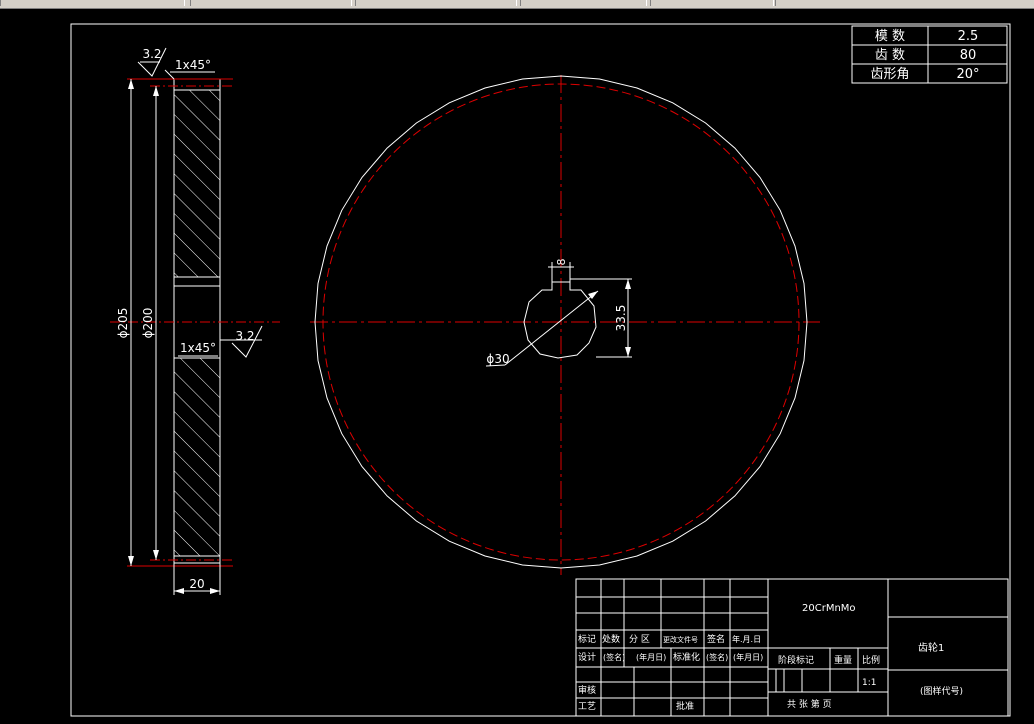 The width and height of the screenshot is (1034, 724). I want to click on scale-label: 比例, so click(871, 660).